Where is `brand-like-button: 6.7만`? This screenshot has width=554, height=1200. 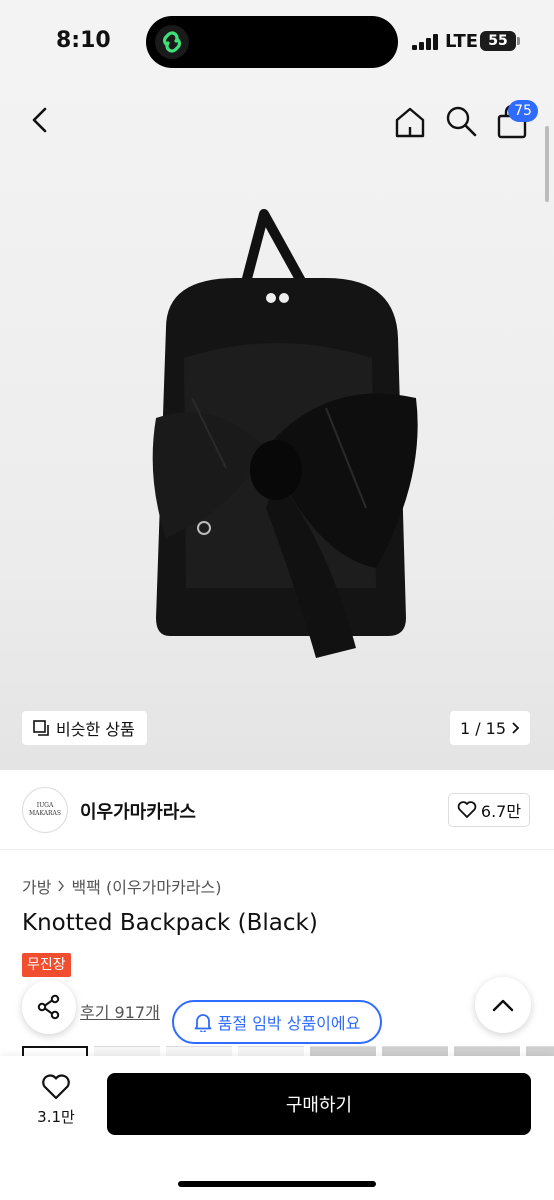 brand-like-button: 6.7만 is located at coordinates (489, 810).